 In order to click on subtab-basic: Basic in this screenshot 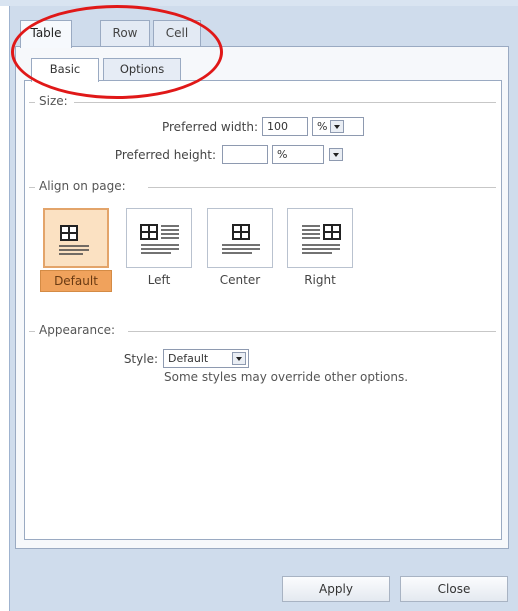, I will do `click(65, 70)`.